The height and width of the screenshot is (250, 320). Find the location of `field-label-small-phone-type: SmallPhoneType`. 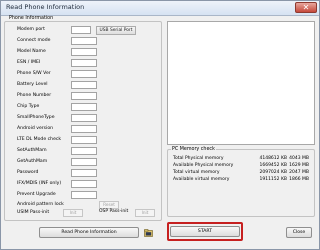

field-label-small-phone-type: SmallPhoneType is located at coordinates (36, 117).